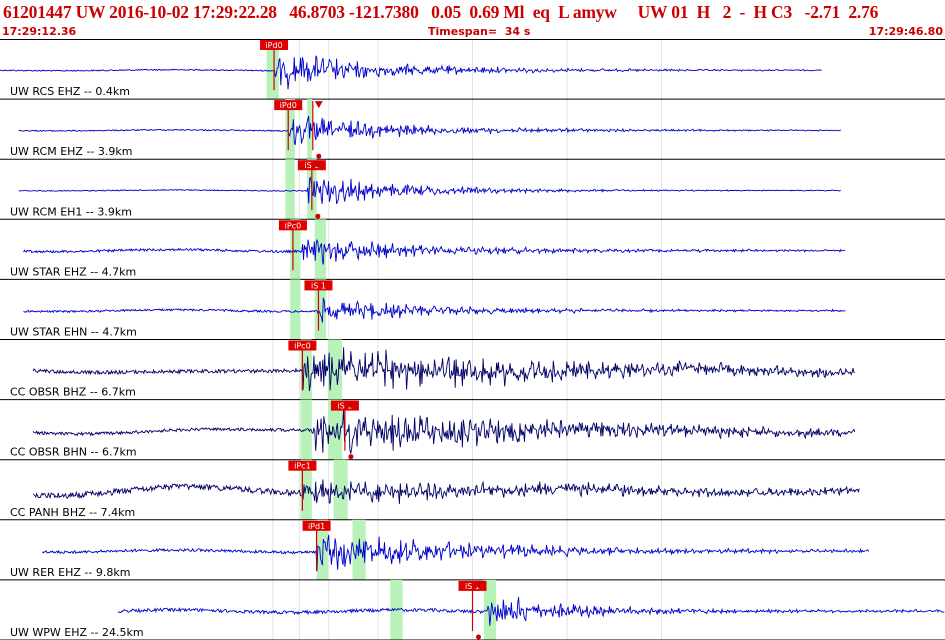  I want to click on station-label: UW RCS EHZ -- 0.4km, so click(70, 91).